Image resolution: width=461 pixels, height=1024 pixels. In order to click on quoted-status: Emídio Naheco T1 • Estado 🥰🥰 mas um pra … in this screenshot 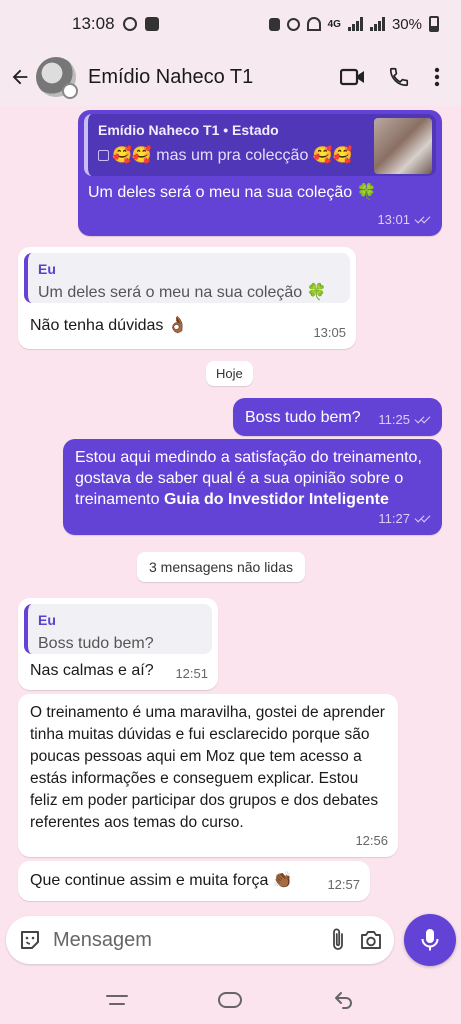, I will do `click(260, 145)`.